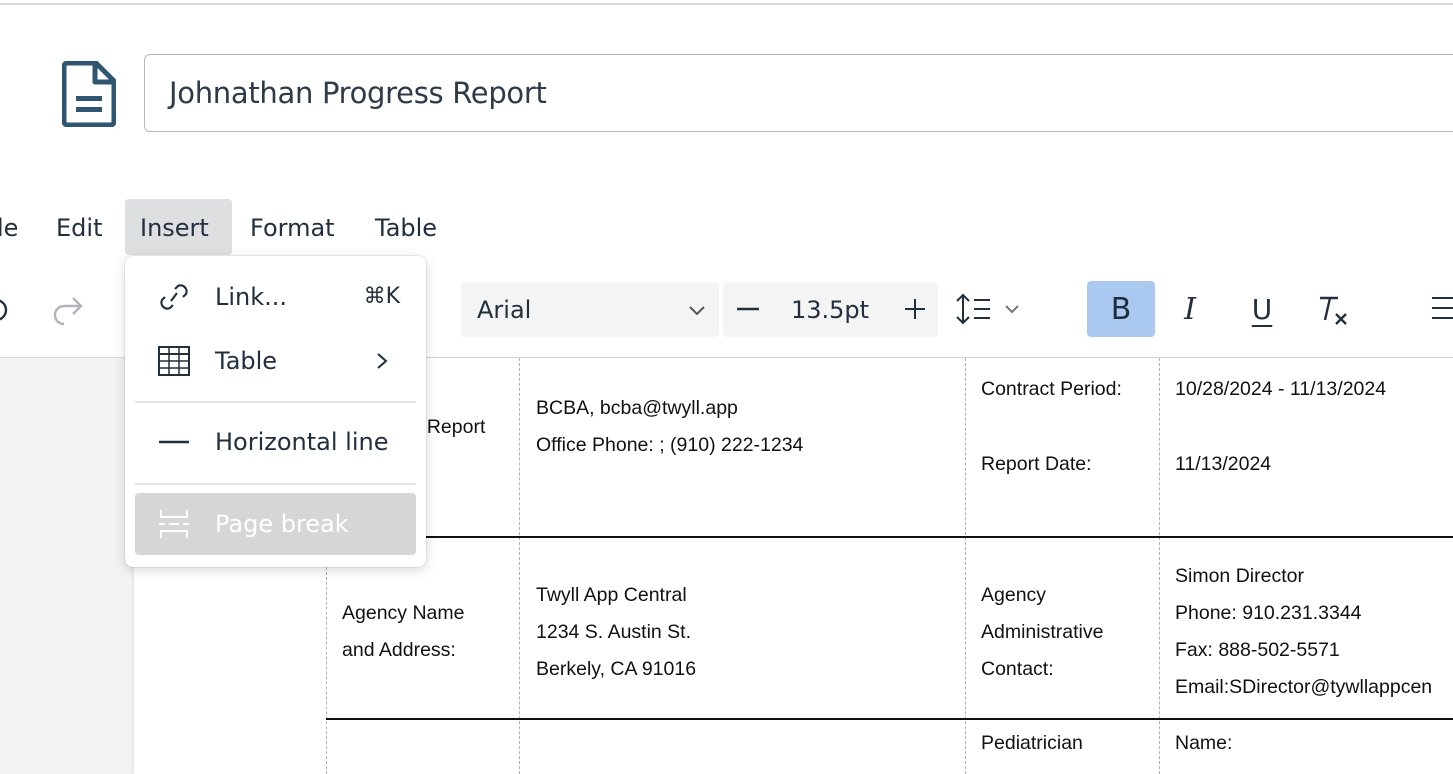  I want to click on shortcut-label: ⌘K, so click(381, 296).